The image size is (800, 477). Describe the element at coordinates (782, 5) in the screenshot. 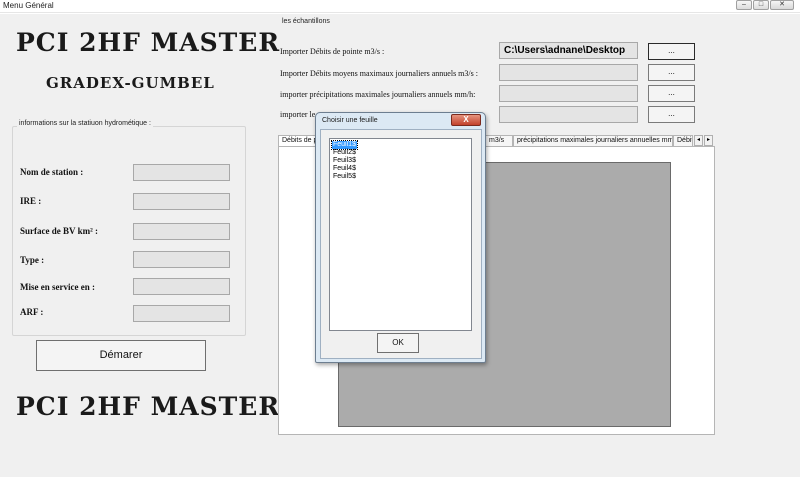

I see `close-button: ✕` at that location.